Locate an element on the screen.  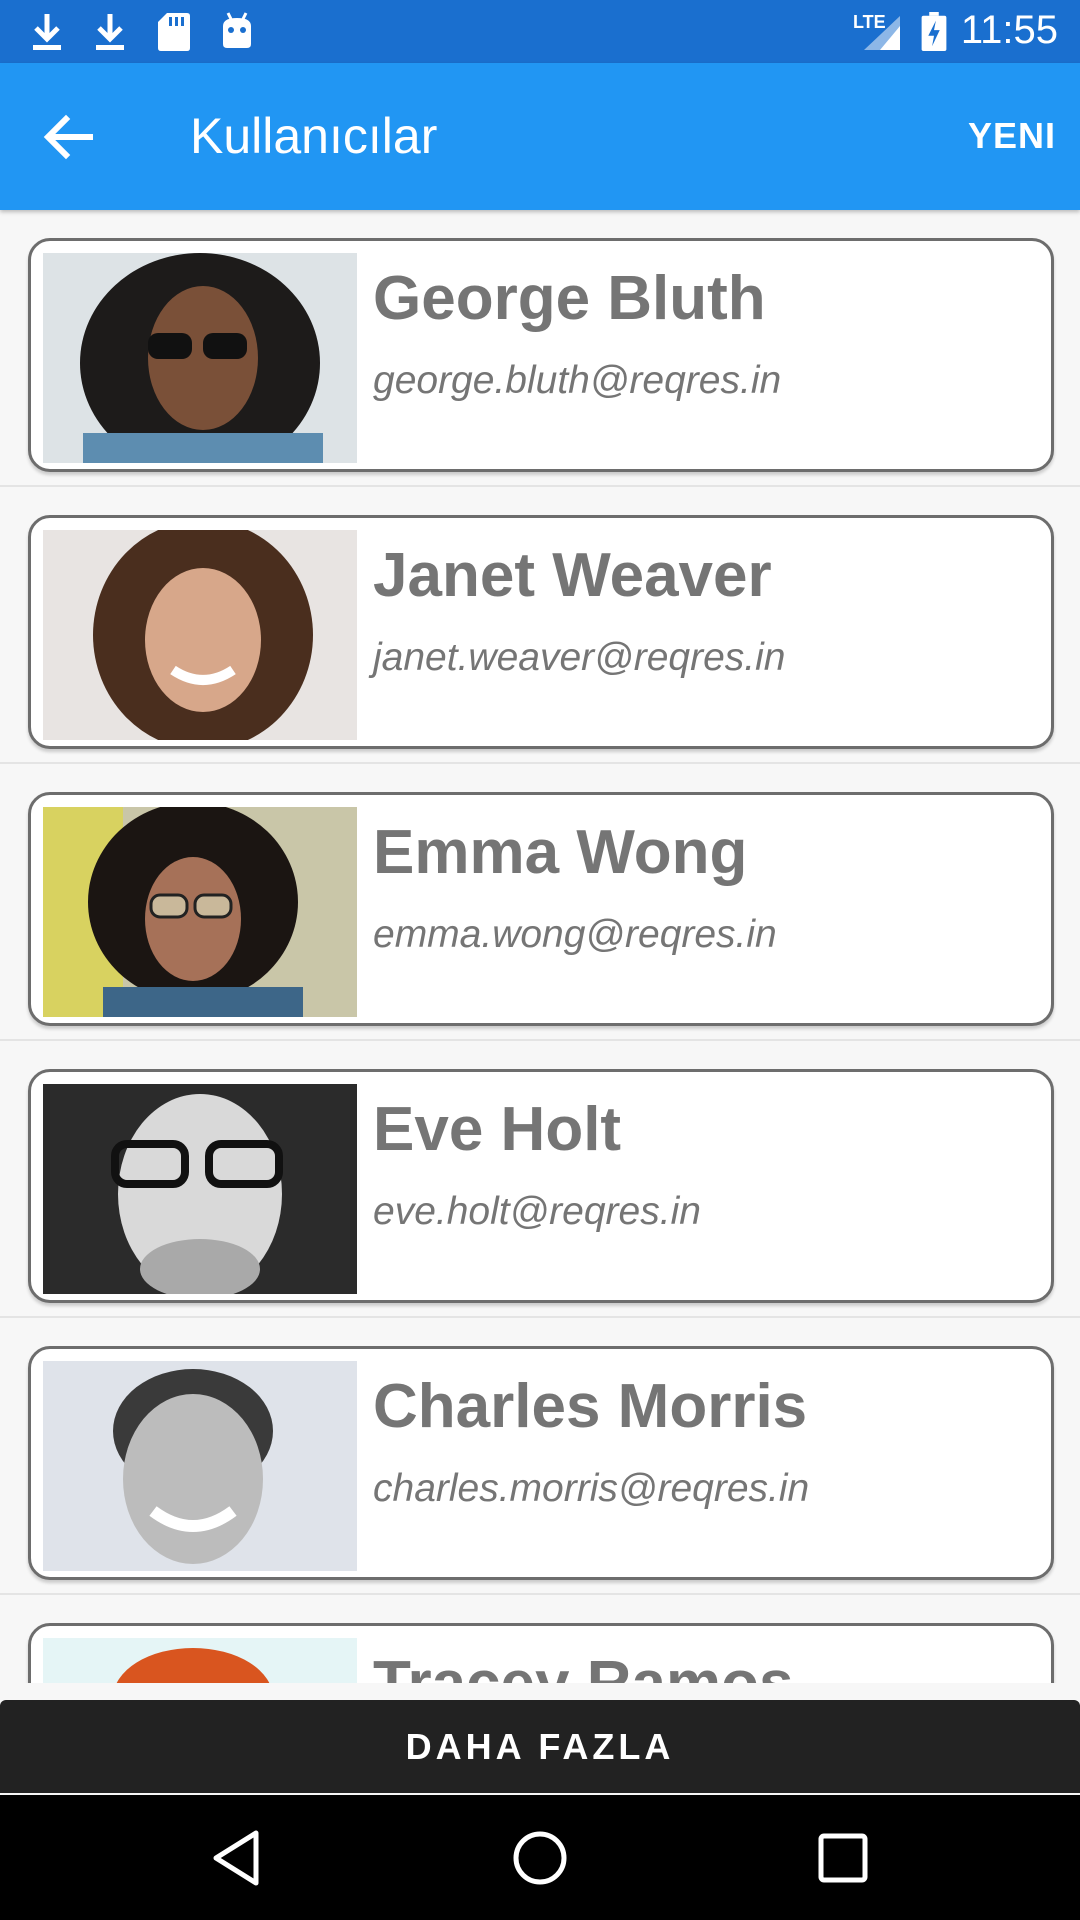
user-card: Eve Holt eve.holt@reqres.in is located at coordinates (541, 1186).